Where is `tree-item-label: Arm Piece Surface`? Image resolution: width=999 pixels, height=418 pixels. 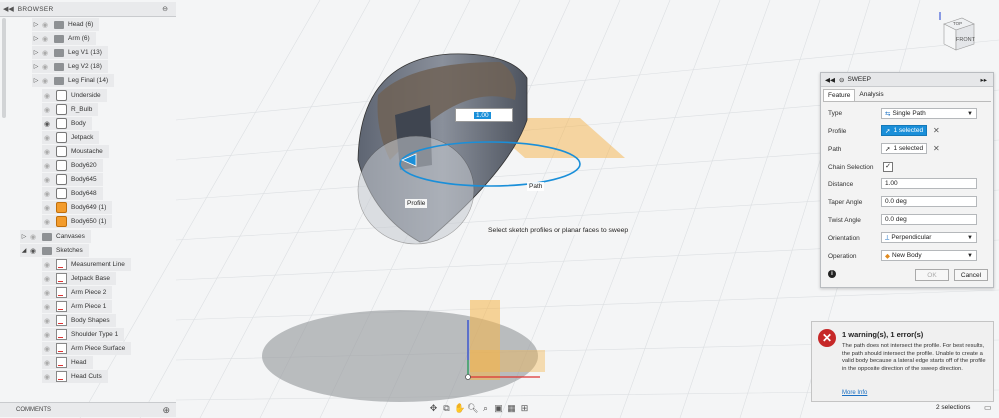 tree-item-label: Arm Piece Surface is located at coordinates (98, 348).